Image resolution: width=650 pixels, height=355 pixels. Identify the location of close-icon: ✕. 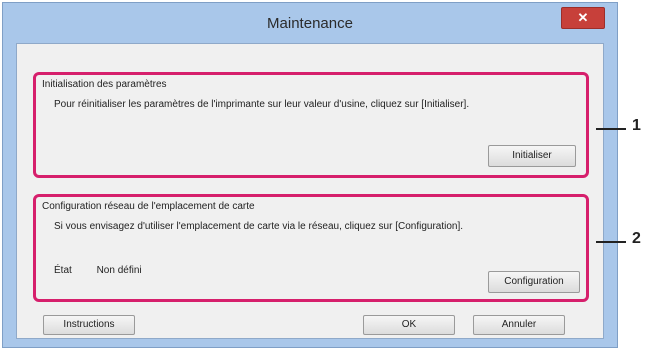
(583, 17).